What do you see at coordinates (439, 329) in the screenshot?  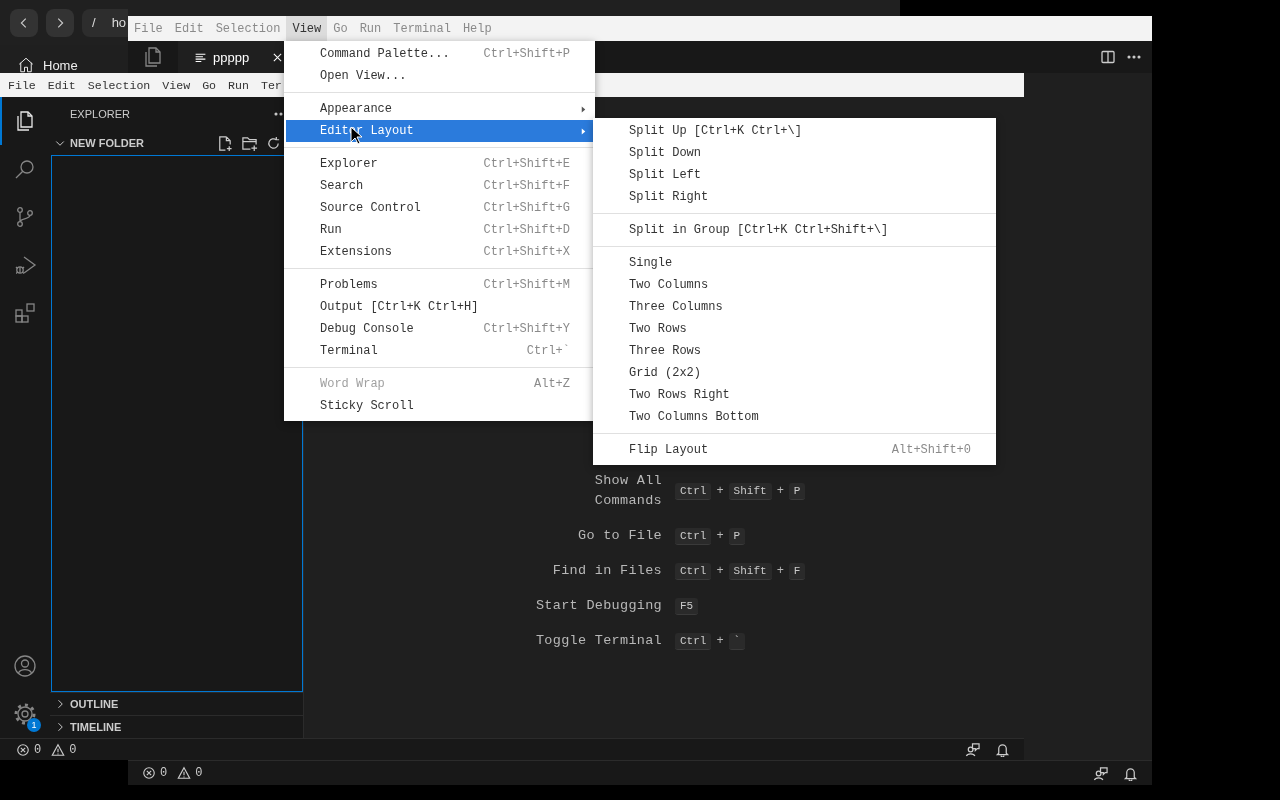 I see `menu-item: Debug Console Ctrl+Shift+Y` at bounding box center [439, 329].